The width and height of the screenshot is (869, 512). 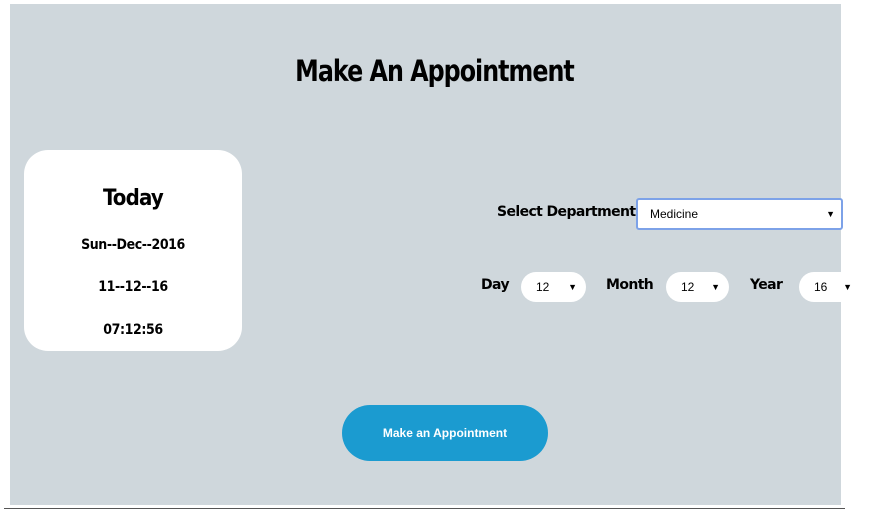 What do you see at coordinates (830, 287) in the screenshot?
I see `year-select: 16 ▼` at bounding box center [830, 287].